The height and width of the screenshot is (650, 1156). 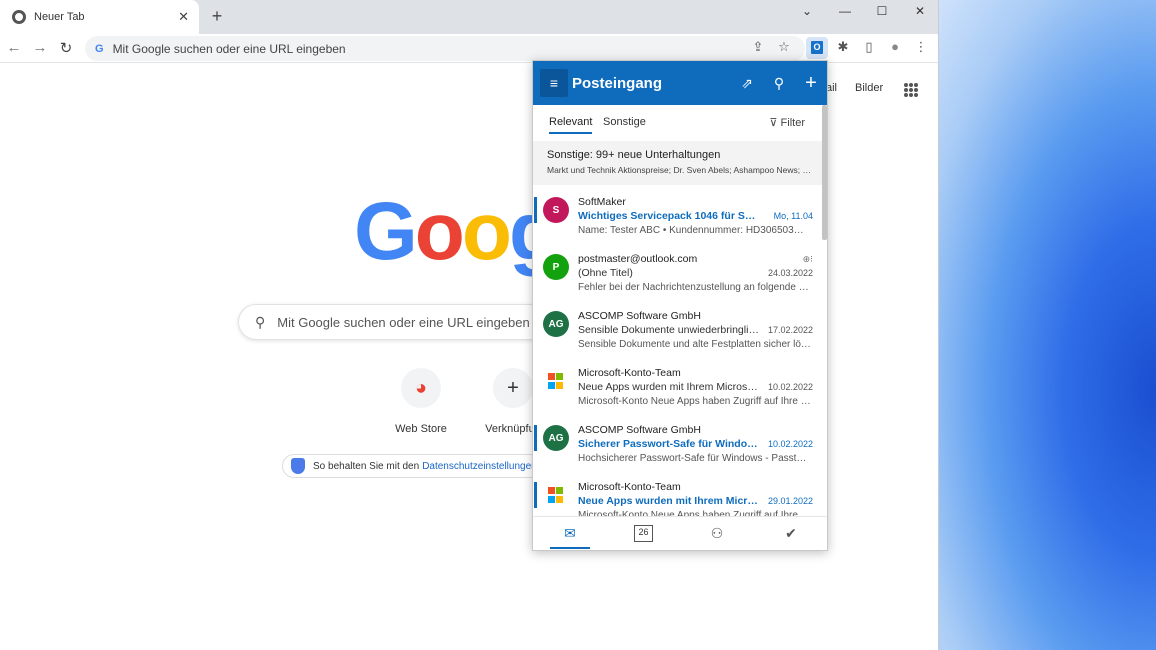 I want to click on tab-new-tab: Neuer Tab ✕, so click(x=99, y=17).